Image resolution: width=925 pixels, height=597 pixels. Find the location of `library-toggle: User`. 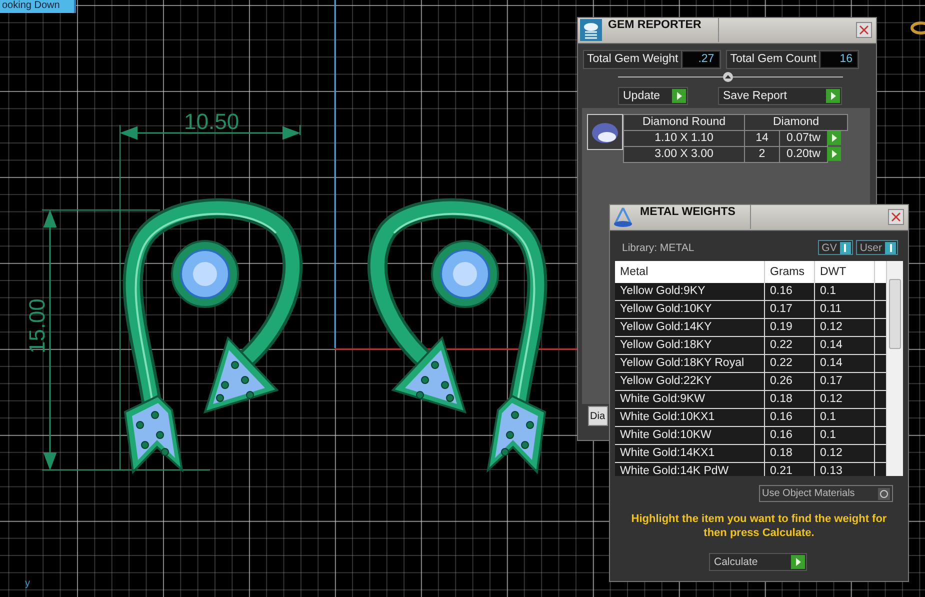

library-toggle: User is located at coordinates (877, 247).